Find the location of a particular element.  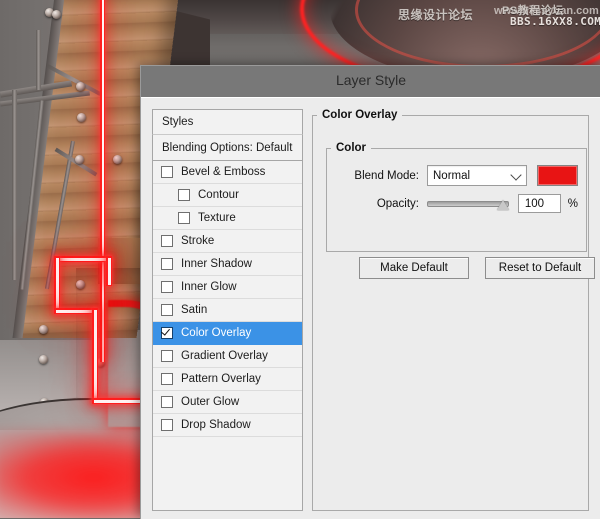

checkbox-checked-icon is located at coordinates (167, 333).